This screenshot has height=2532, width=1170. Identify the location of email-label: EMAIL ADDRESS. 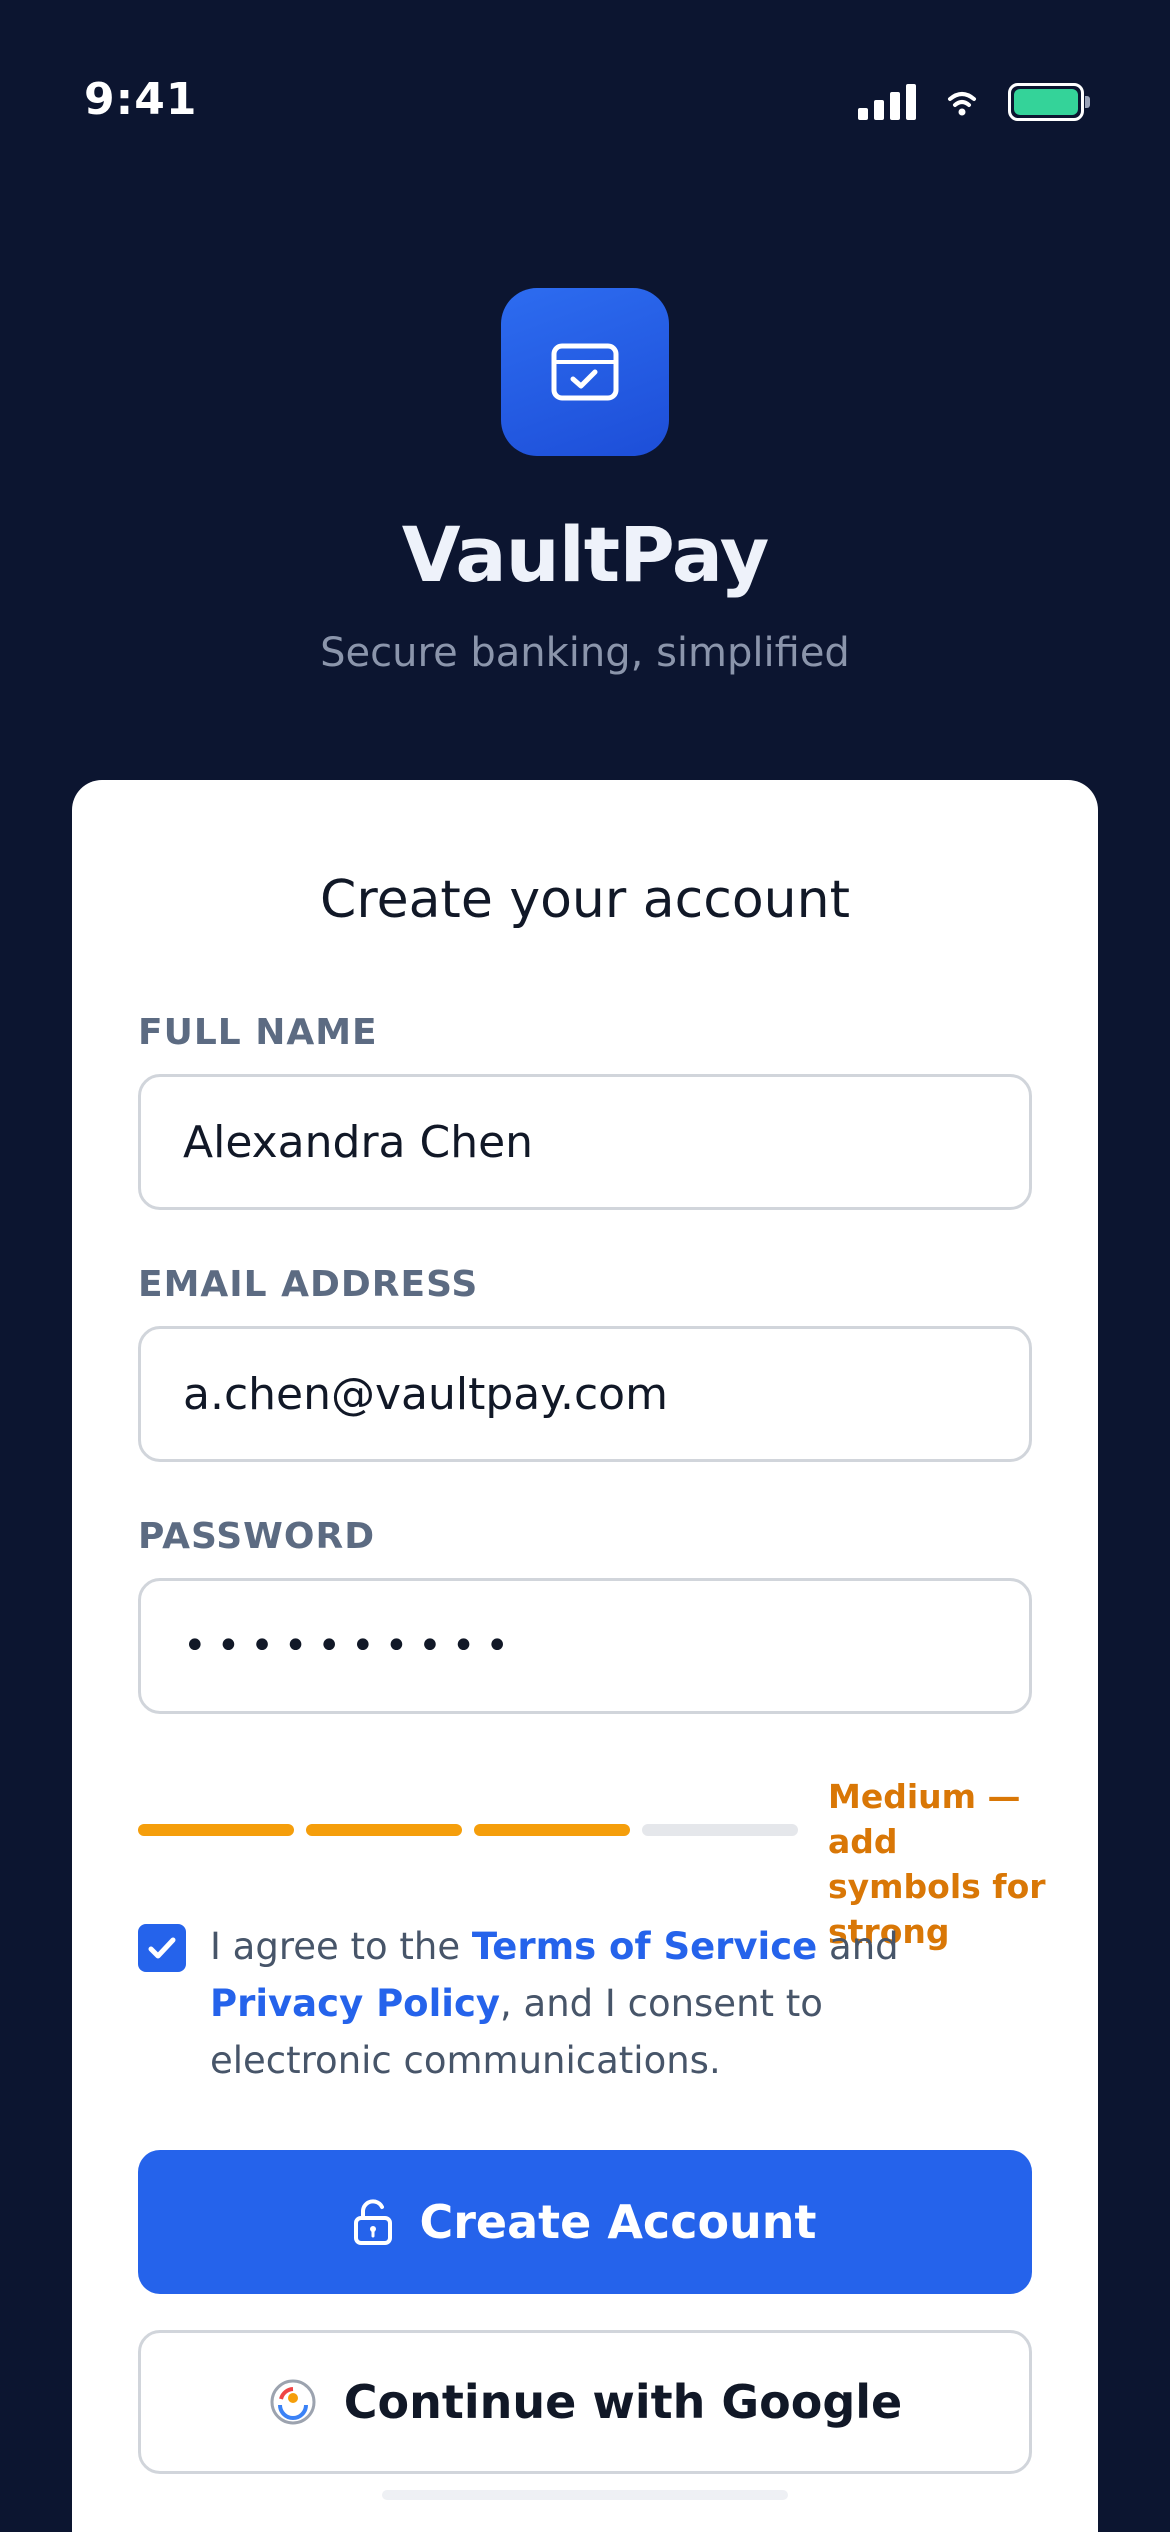
(308, 1284).